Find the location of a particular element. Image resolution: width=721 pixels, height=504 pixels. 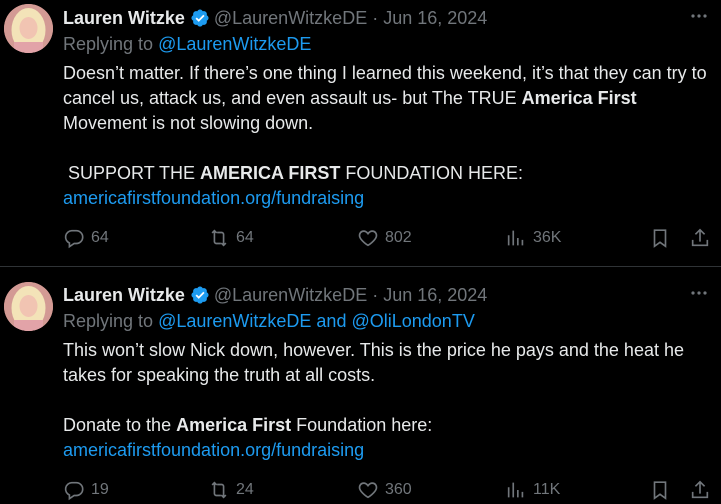

action-bar: 64 64 802 36K is located at coordinates (387, 238).